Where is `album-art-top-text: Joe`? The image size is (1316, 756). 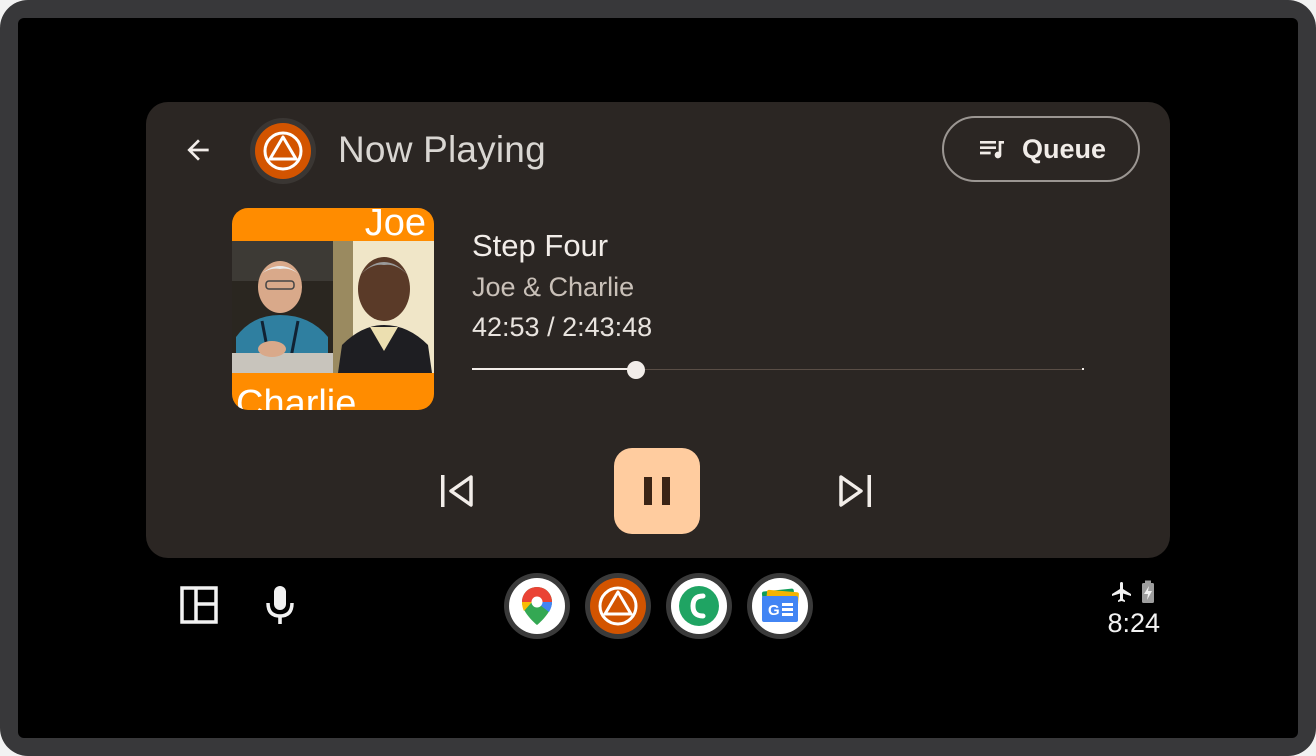
album-art-top-text: Joe is located at coordinates (395, 224).